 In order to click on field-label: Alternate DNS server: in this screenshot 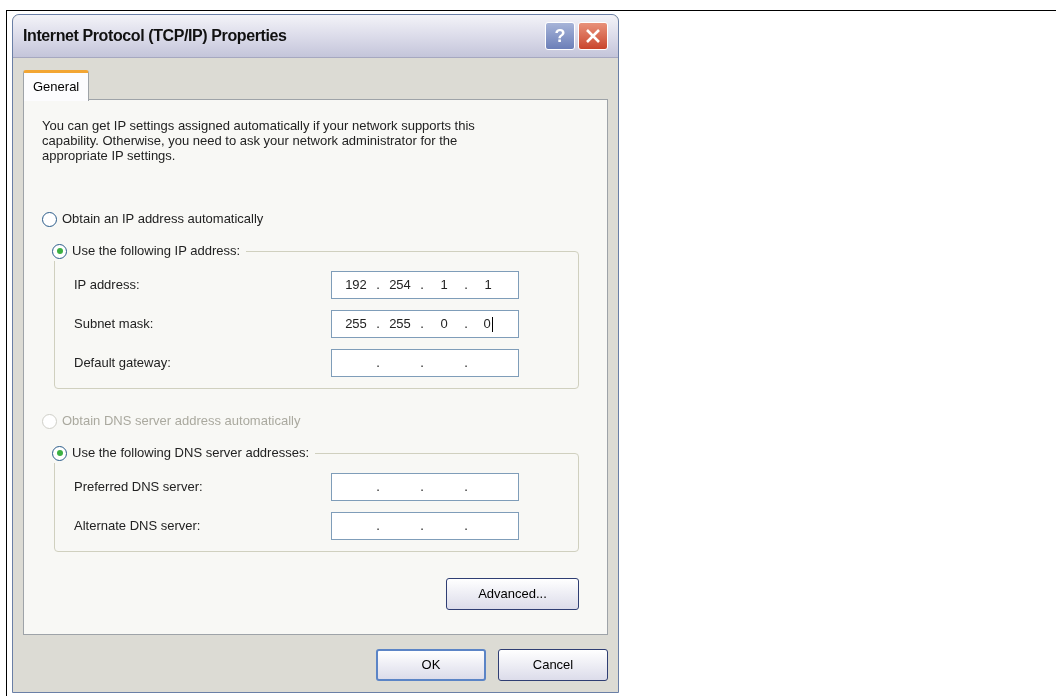, I will do `click(137, 526)`.